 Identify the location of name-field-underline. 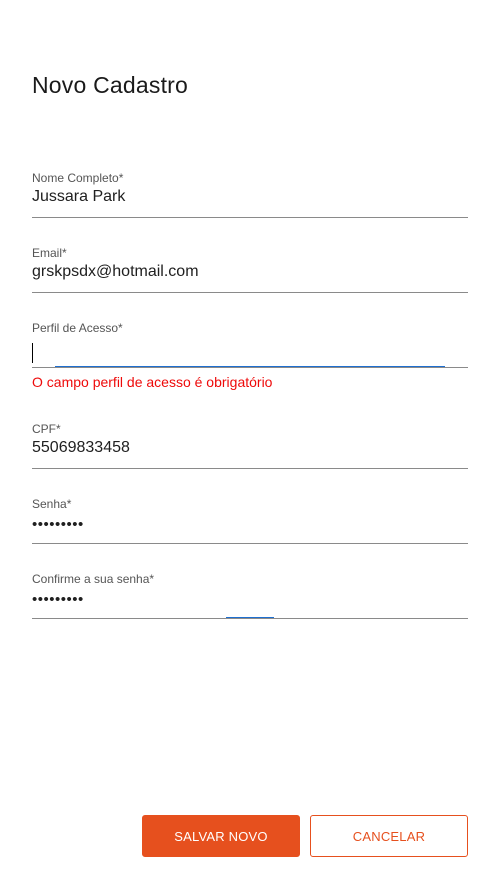
(250, 217).